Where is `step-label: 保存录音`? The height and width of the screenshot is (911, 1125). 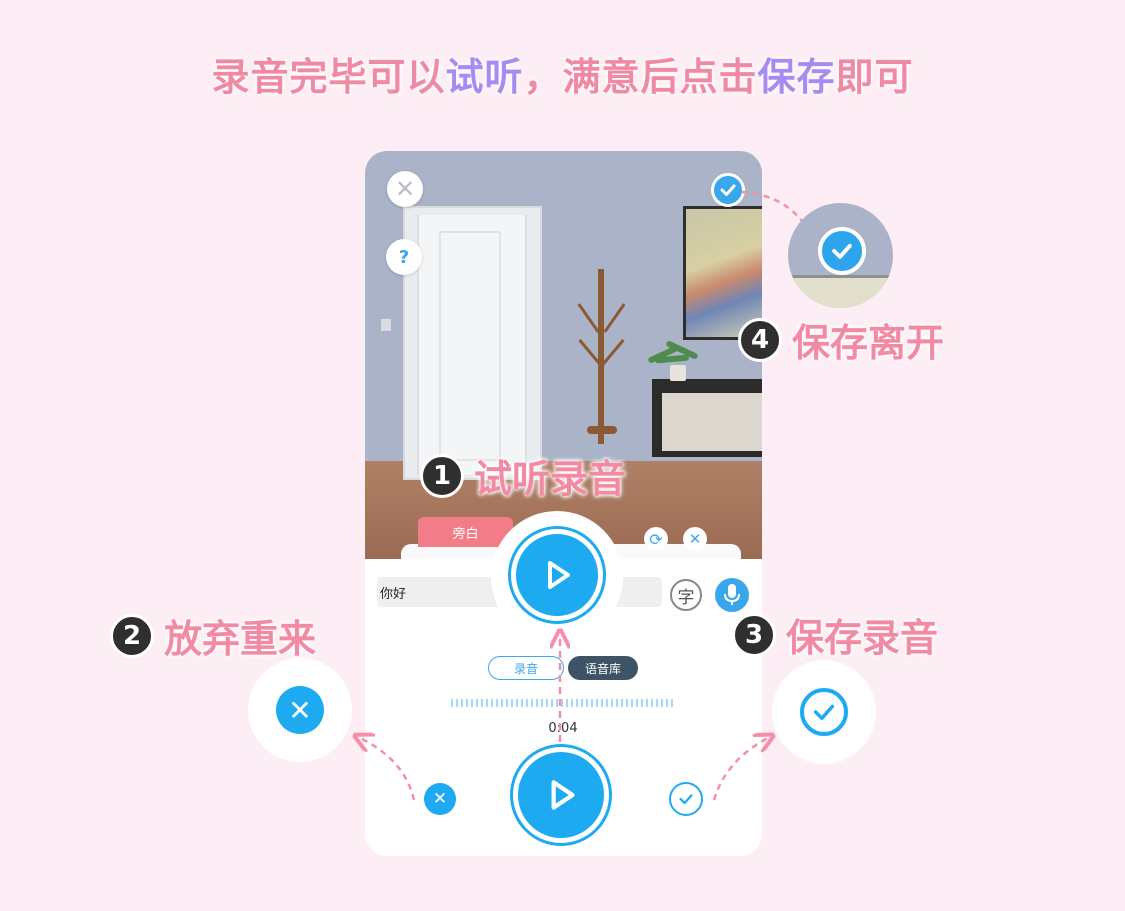
step-label: 保存录音 is located at coordinates (862, 638).